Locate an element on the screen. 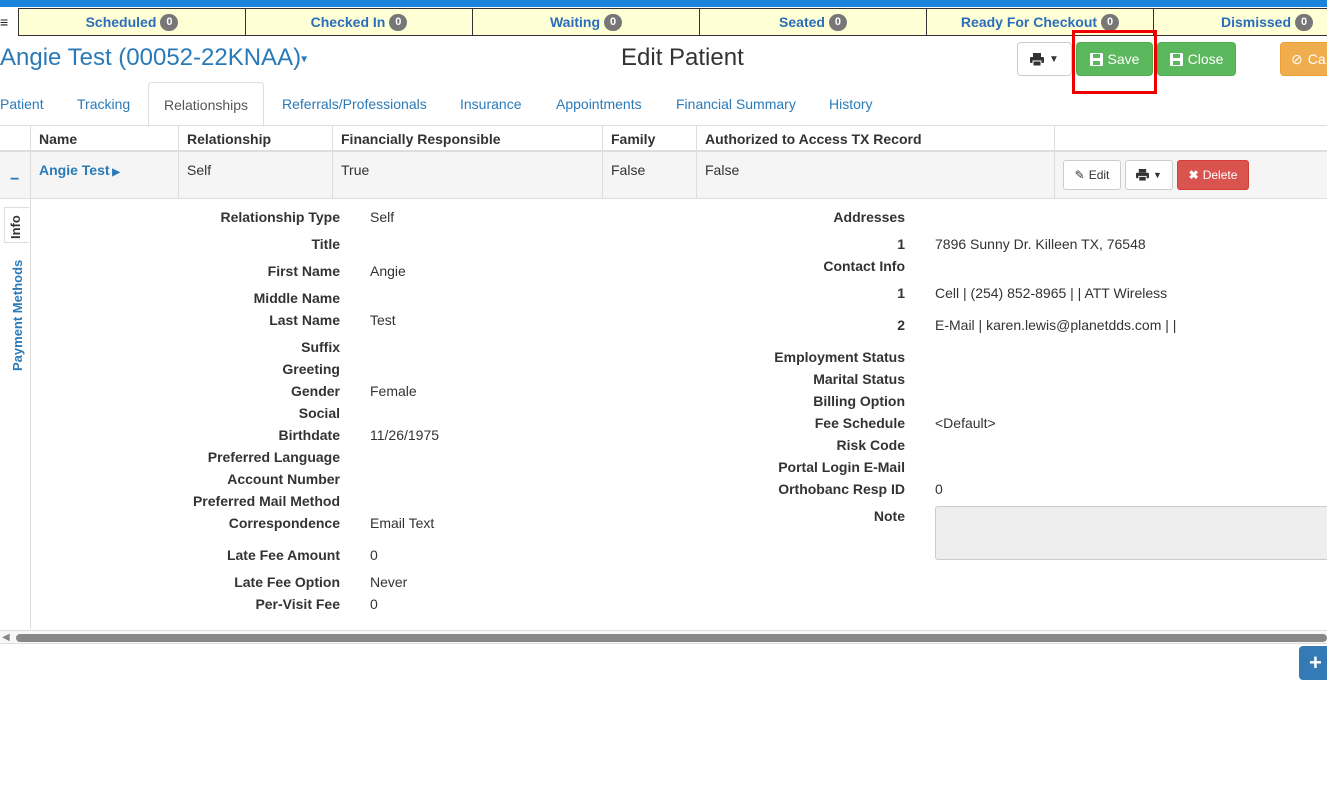 The image size is (1327, 800). family-cell: False is located at coordinates (650, 175).